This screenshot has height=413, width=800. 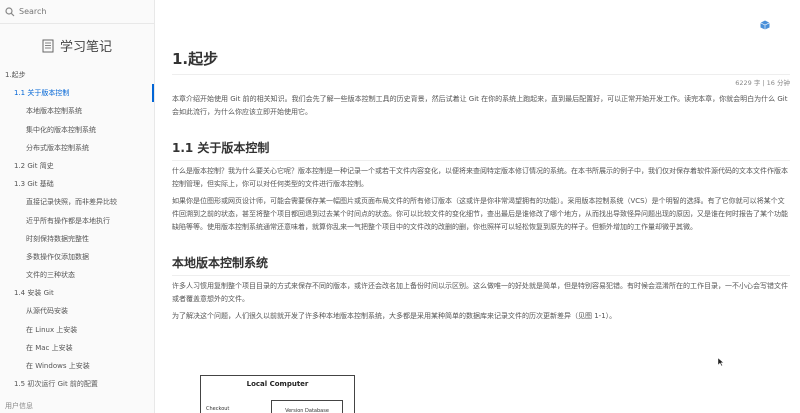 I want to click on cube-icon, so click(x=765, y=22).